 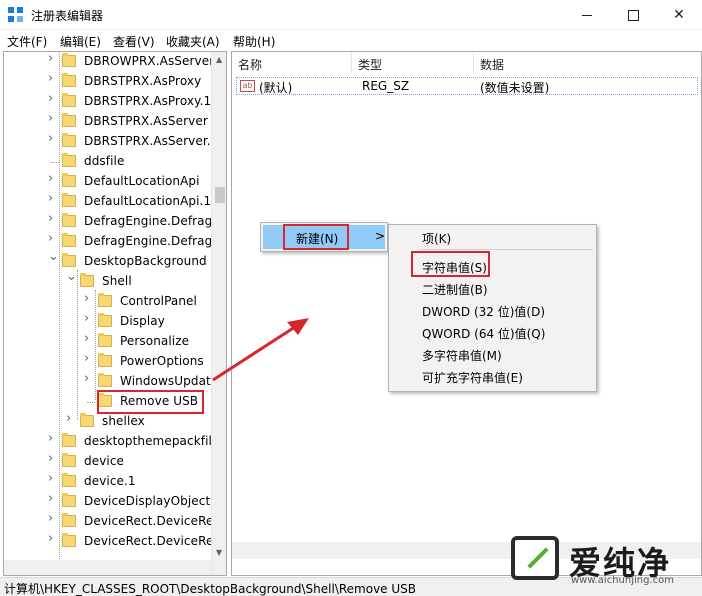 What do you see at coordinates (260, 350) in the screenshot?
I see `annotation-arrow` at bounding box center [260, 350].